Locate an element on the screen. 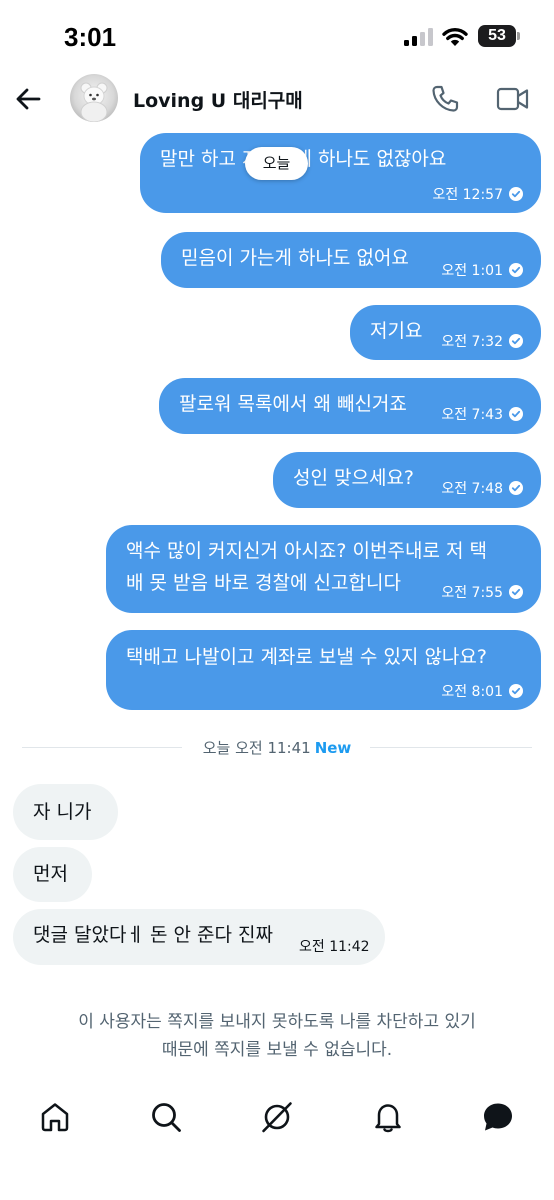 The image size is (554, 1200). message-meta: 오전 12:57 is located at coordinates (477, 194).